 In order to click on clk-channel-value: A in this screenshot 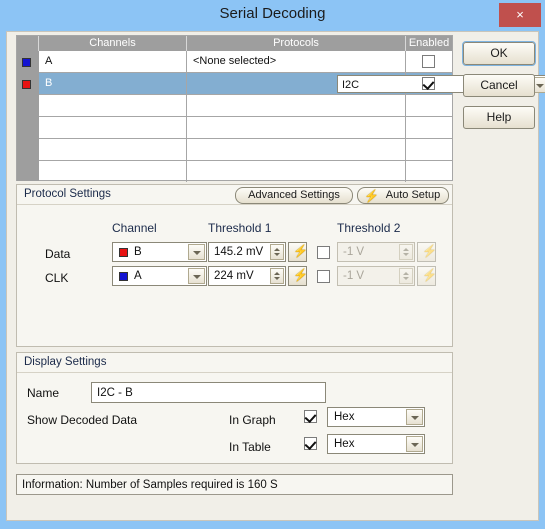, I will do `click(138, 276)`.